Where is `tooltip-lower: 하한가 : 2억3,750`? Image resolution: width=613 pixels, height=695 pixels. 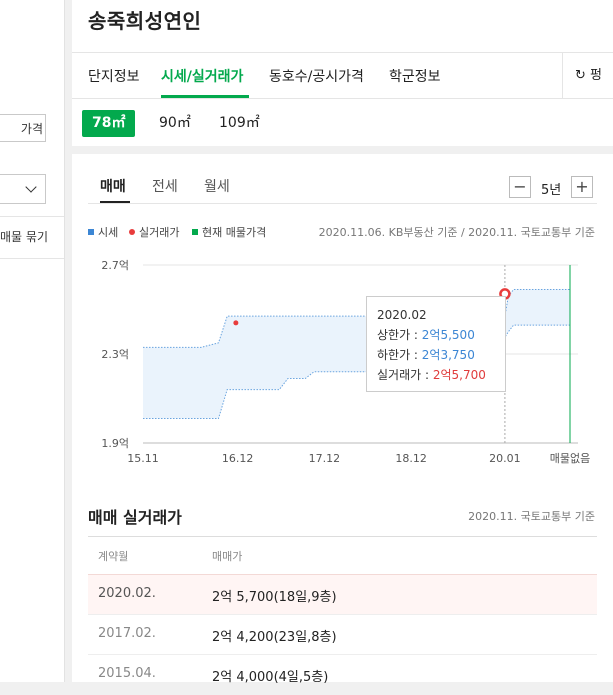
tooltip-lower: 하한가 : 2억3,750 is located at coordinates (436, 355).